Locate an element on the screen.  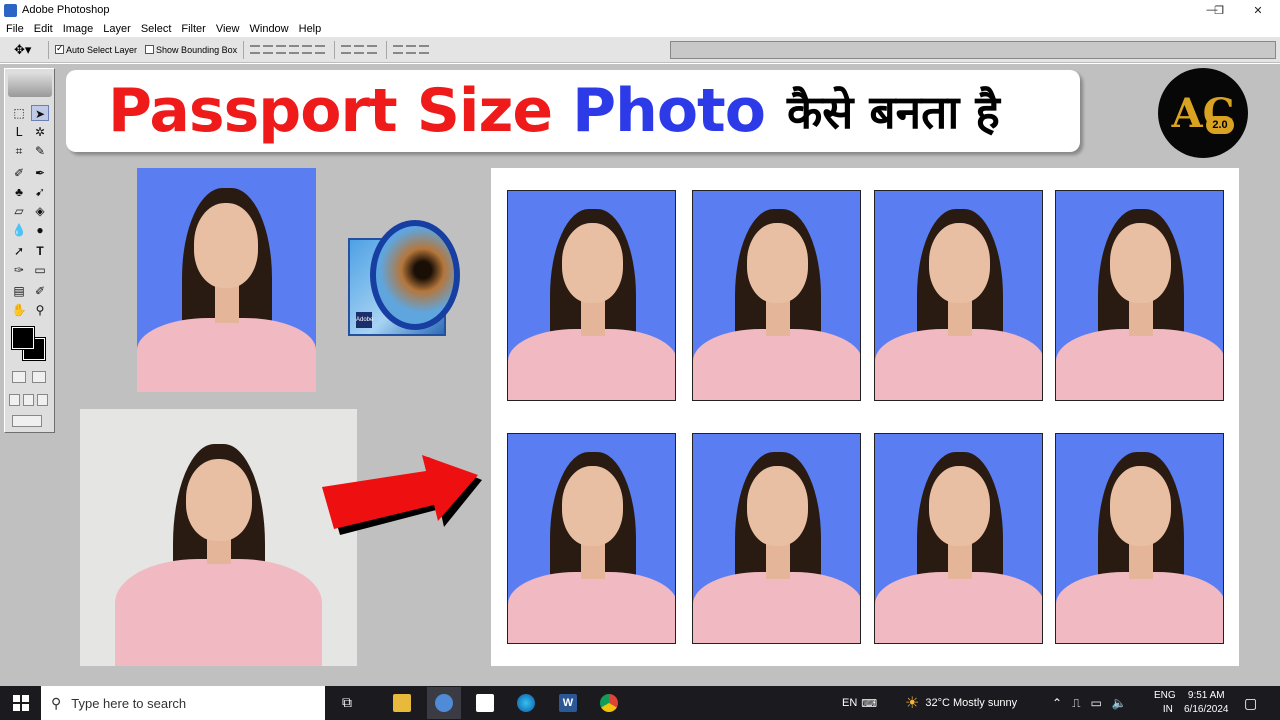
lasso-icon: ᒪ is located at coordinates (19, 132).